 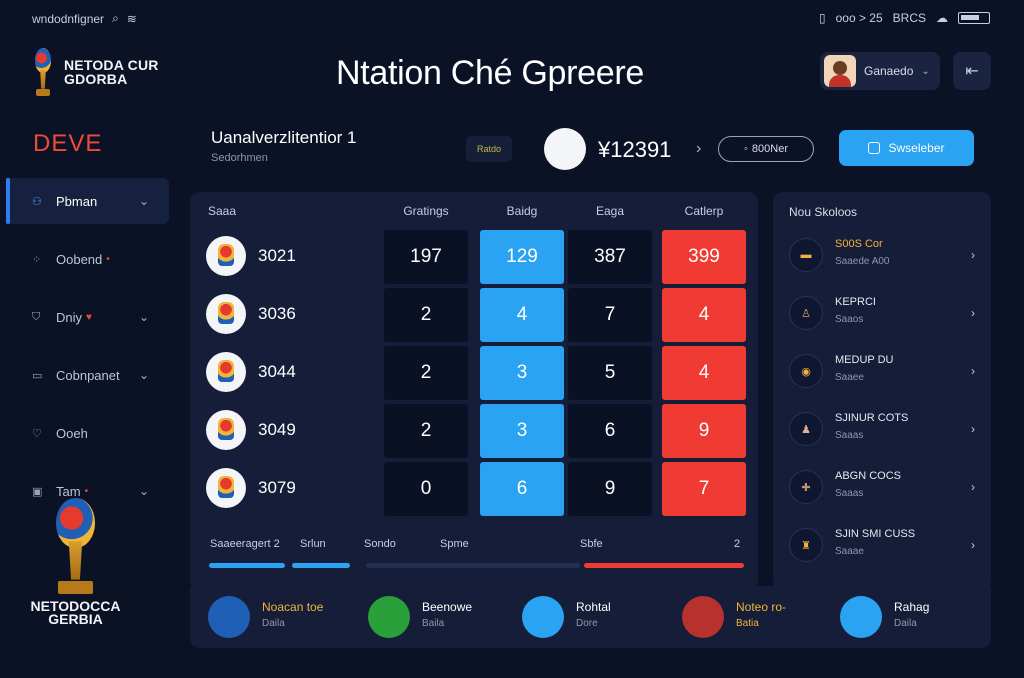 What do you see at coordinates (849, 551) in the screenshot?
I see `list-item-subtitle: Saaae` at bounding box center [849, 551].